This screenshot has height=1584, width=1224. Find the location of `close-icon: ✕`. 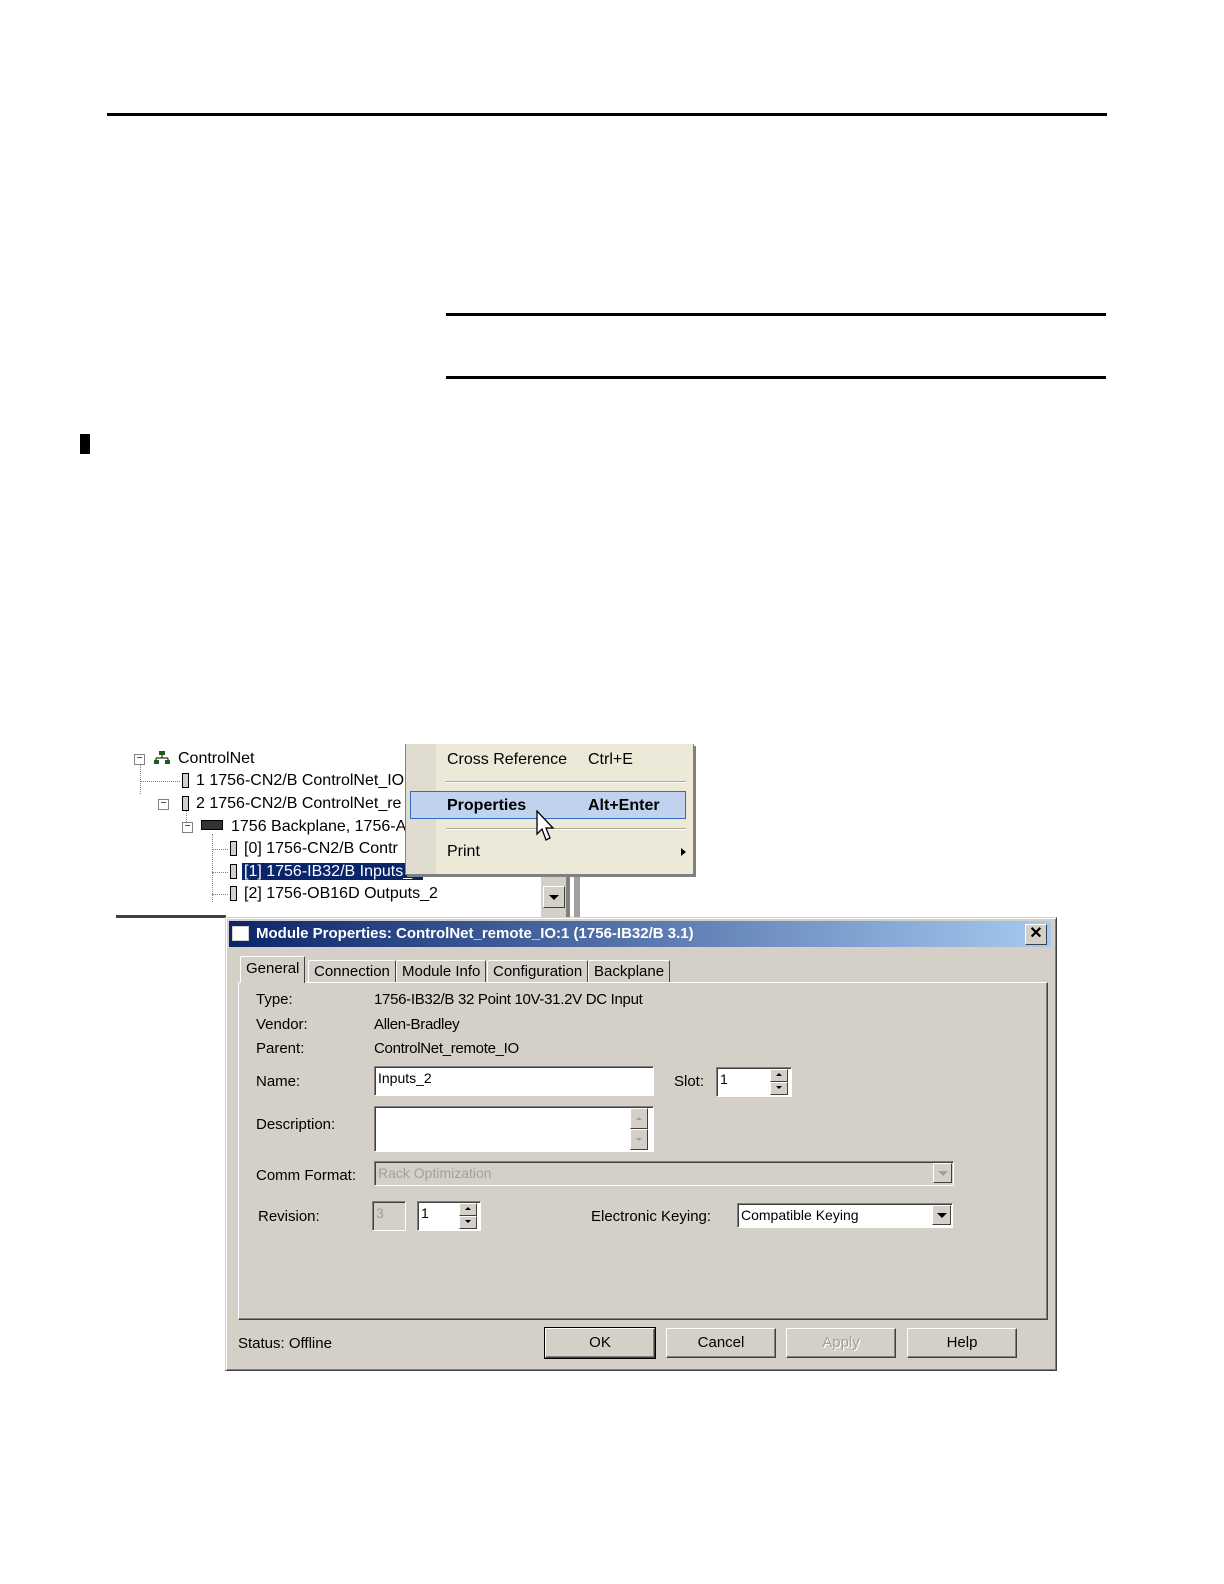

close-icon: ✕ is located at coordinates (1036, 933).